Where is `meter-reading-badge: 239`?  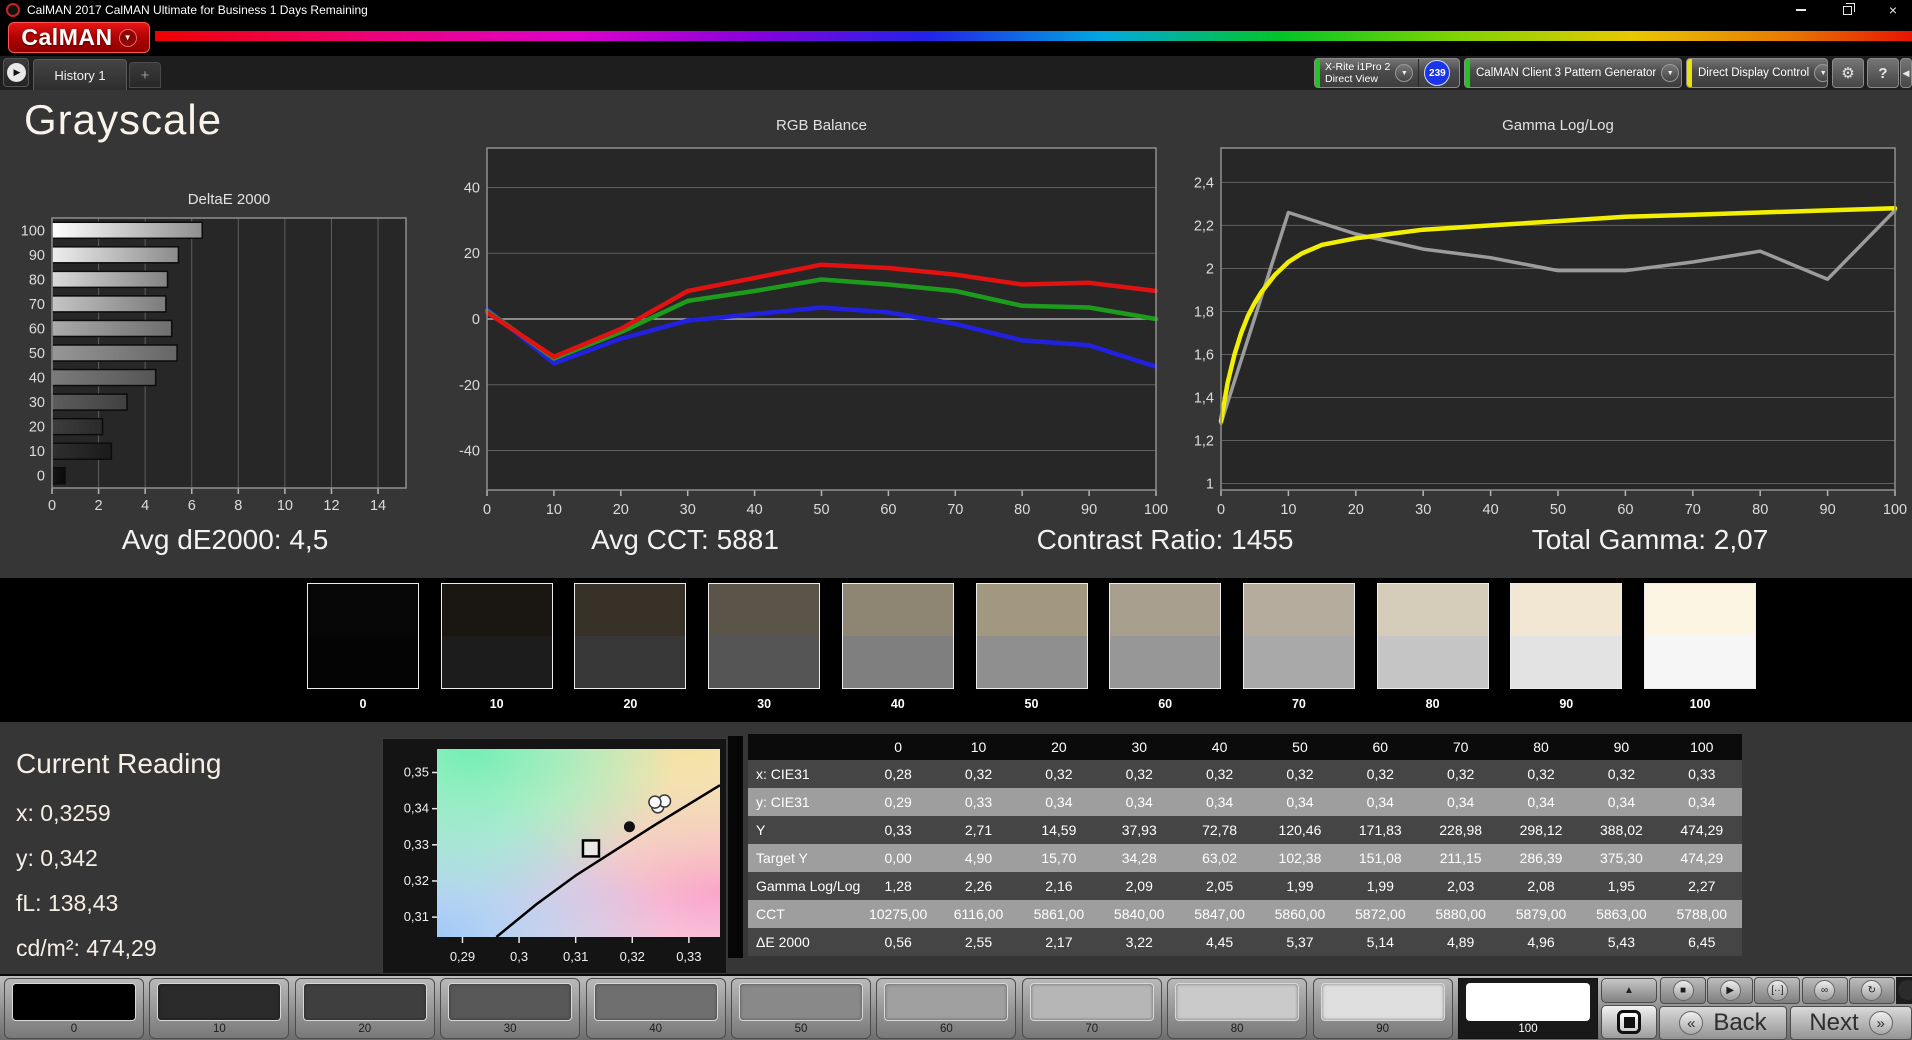
meter-reading-badge: 239 is located at coordinates (1437, 73).